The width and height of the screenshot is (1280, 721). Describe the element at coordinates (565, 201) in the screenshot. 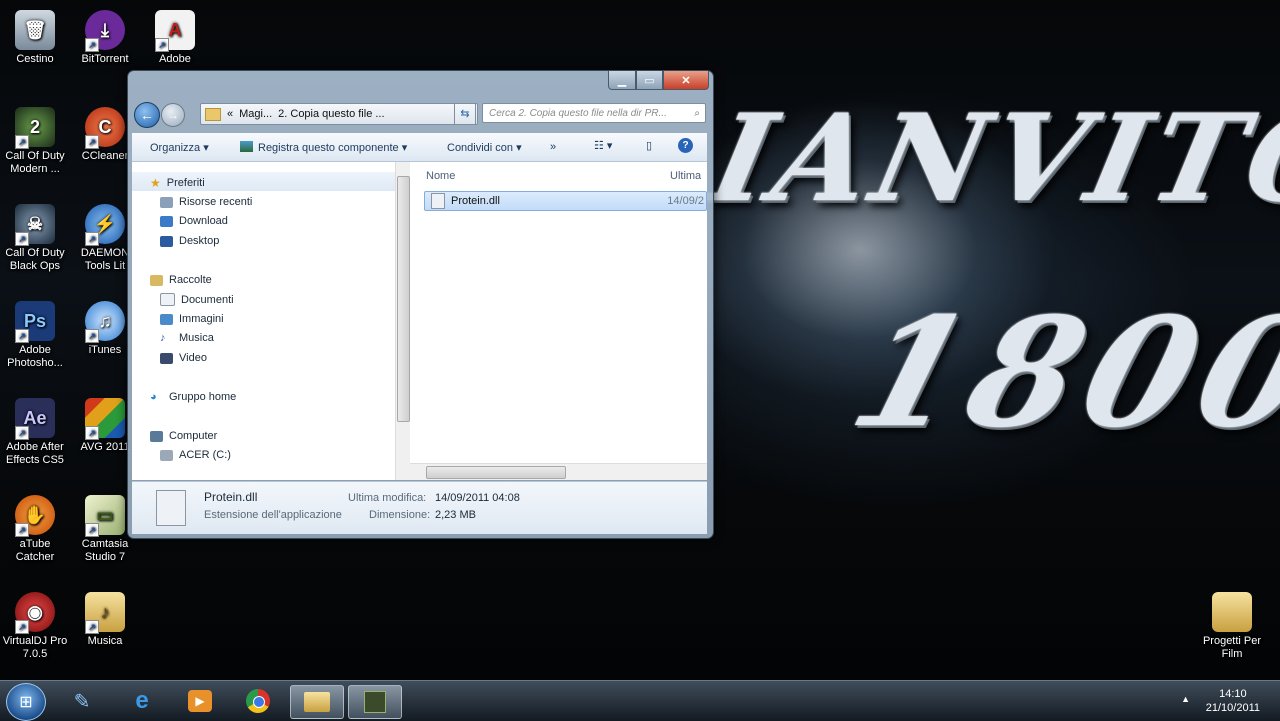

I see `file-row: Protein.dll 14/09/2` at that location.